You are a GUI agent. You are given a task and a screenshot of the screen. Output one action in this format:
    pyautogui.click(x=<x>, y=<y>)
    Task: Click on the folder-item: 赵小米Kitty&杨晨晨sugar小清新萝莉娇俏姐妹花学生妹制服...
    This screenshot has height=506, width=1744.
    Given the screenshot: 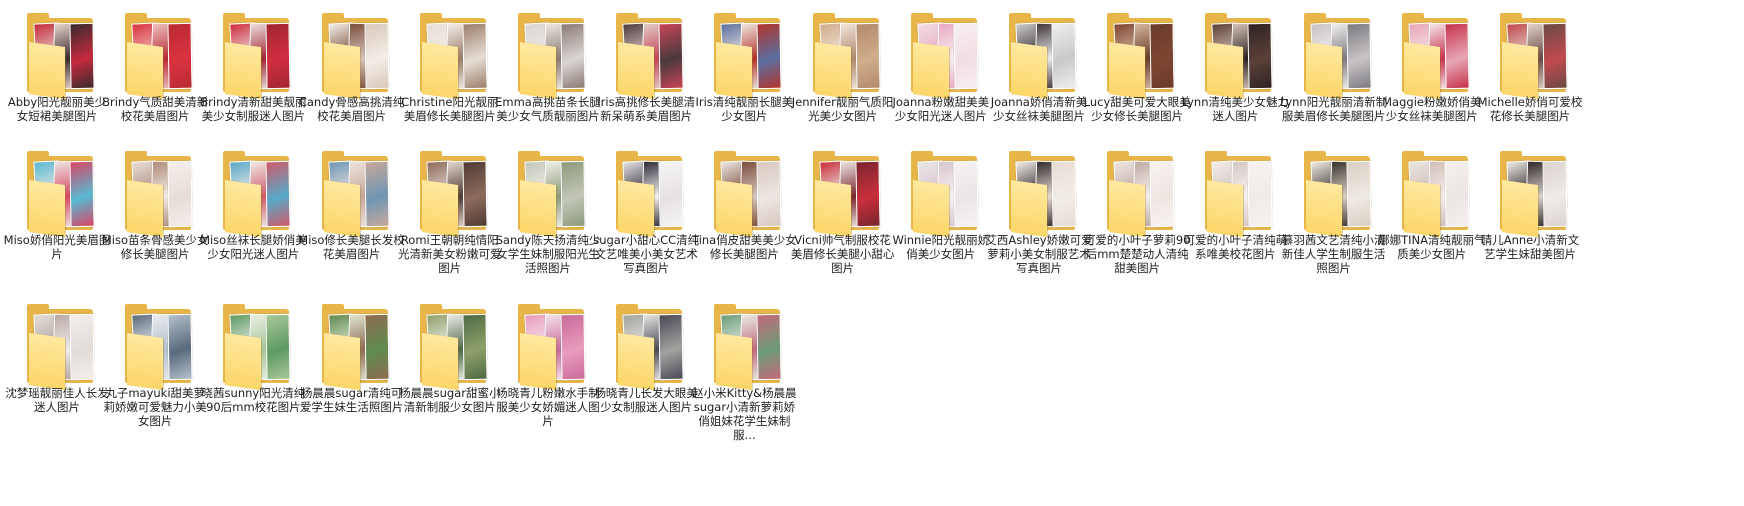 What is the action you would take?
    pyautogui.click(x=744, y=373)
    